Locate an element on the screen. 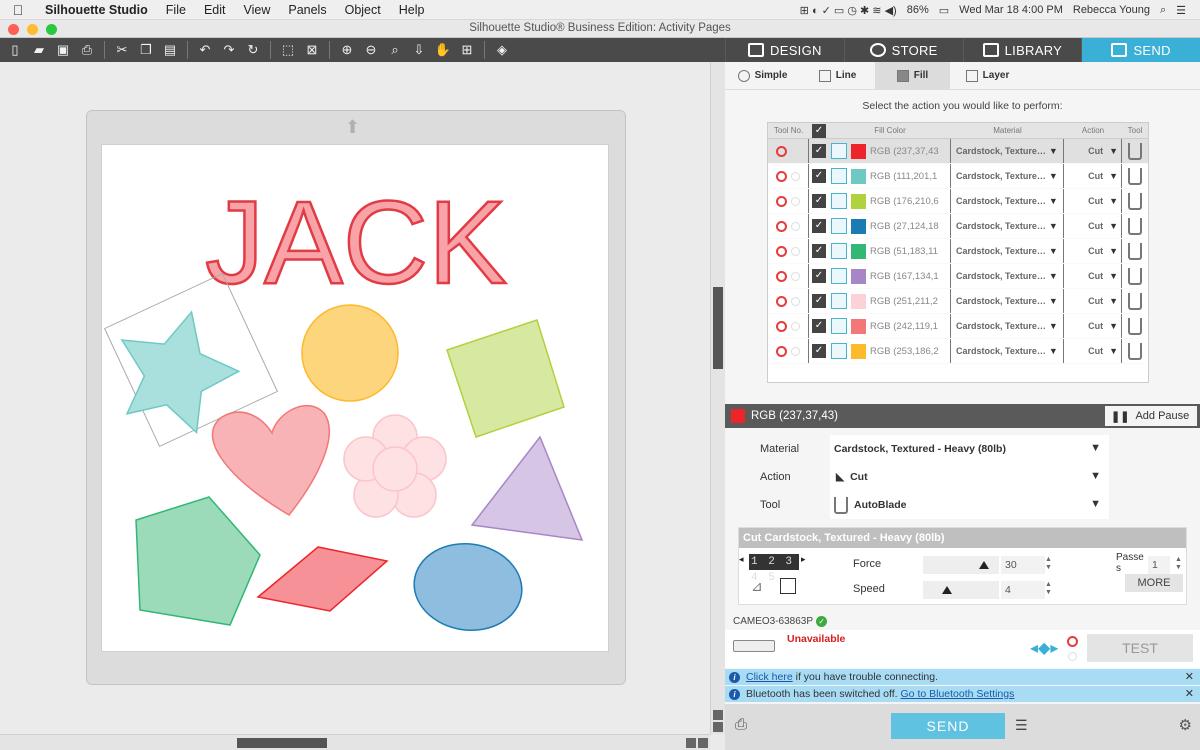 The image size is (1200, 750). close-icon: ✕ is located at coordinates (1189, 693).